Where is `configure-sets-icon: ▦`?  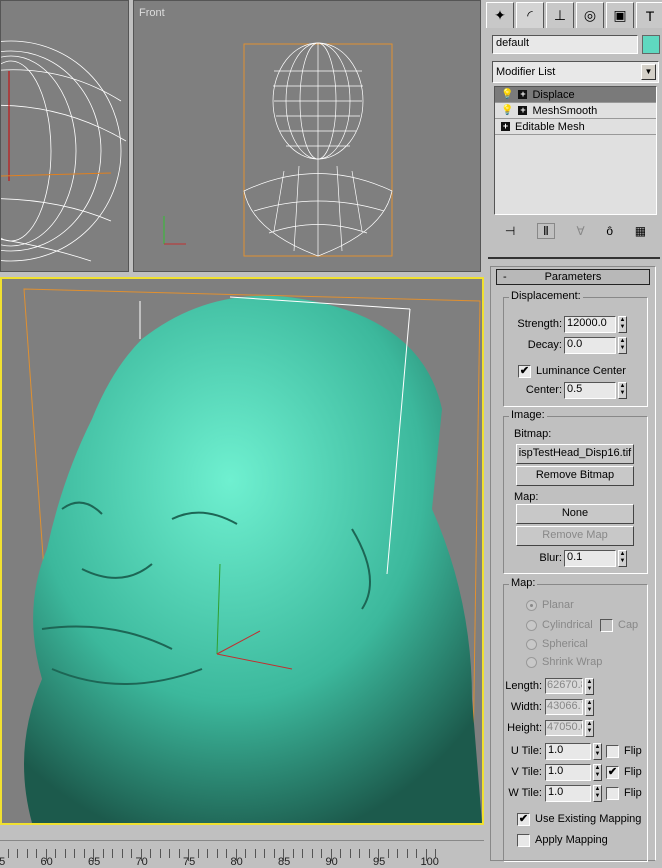
configure-sets-icon: ▦ is located at coordinates (640, 231).